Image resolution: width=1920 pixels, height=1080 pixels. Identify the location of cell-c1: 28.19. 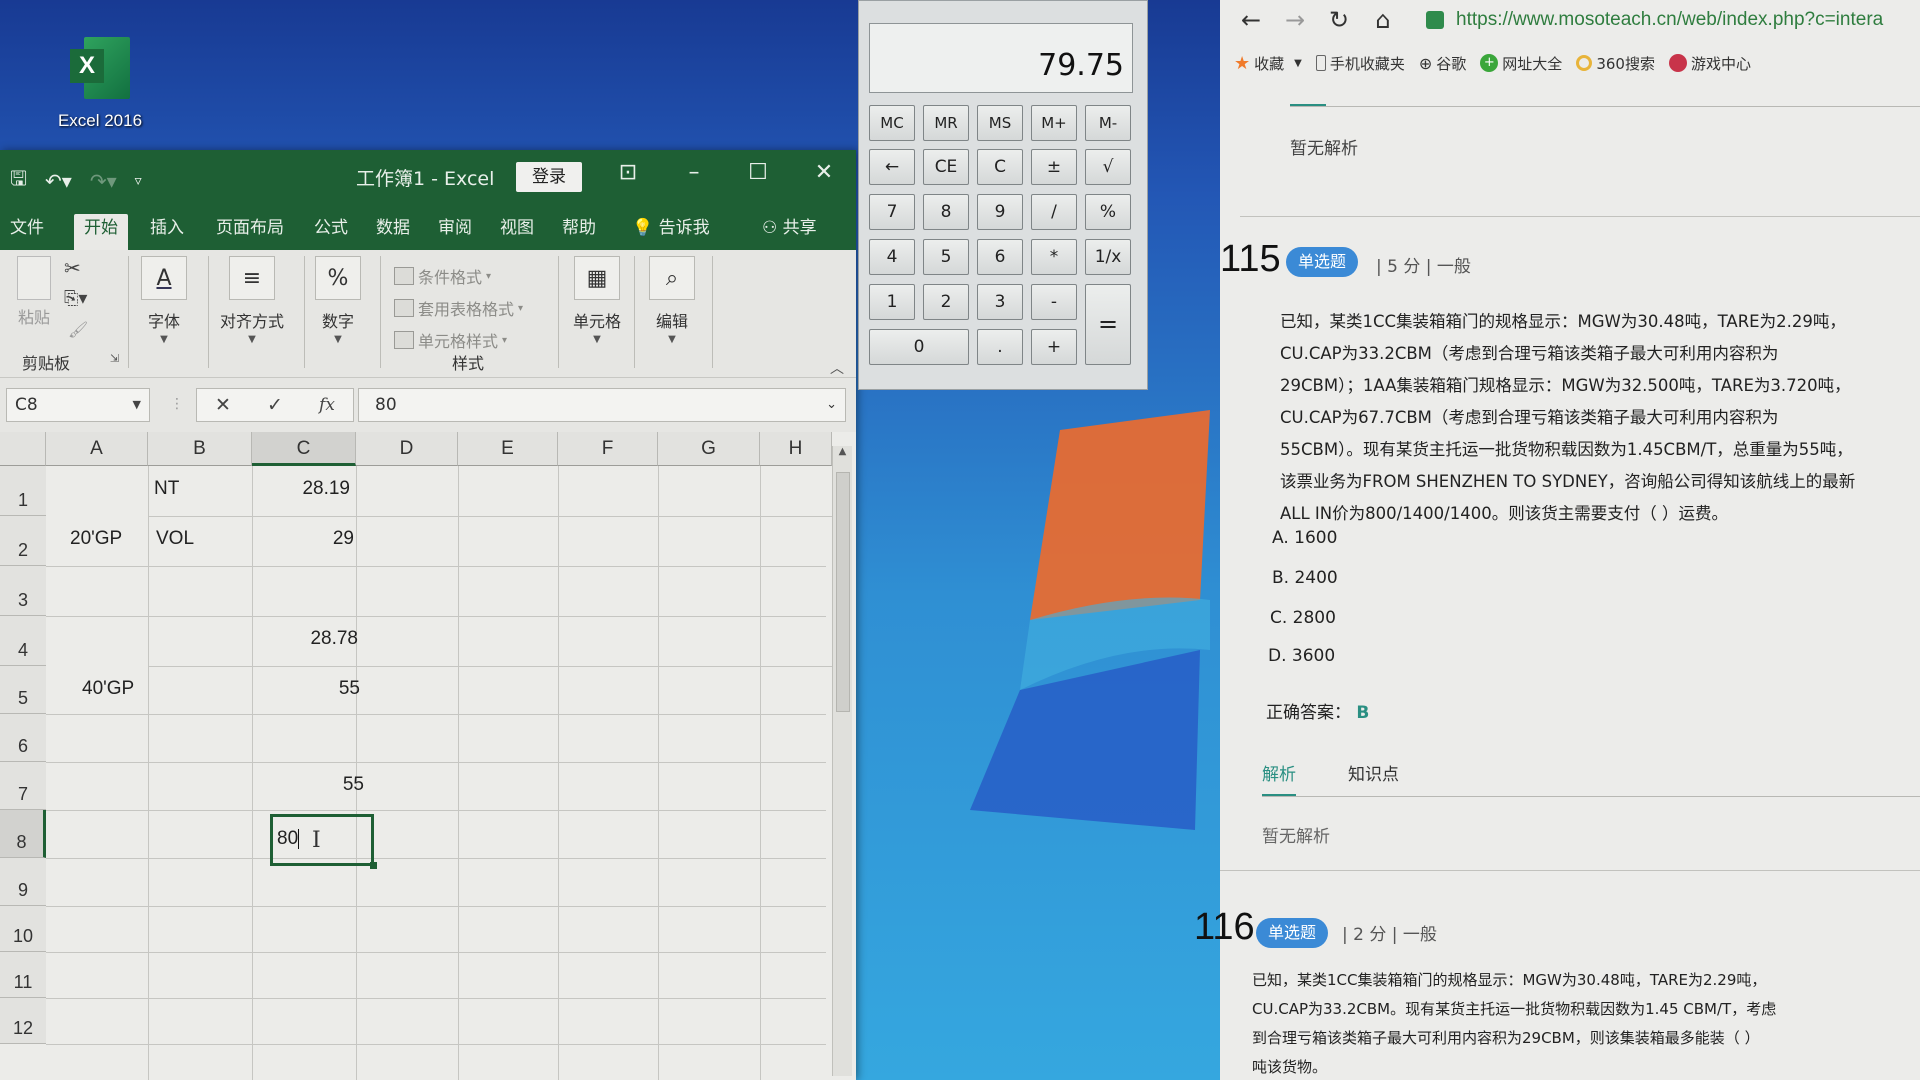
(303, 489).